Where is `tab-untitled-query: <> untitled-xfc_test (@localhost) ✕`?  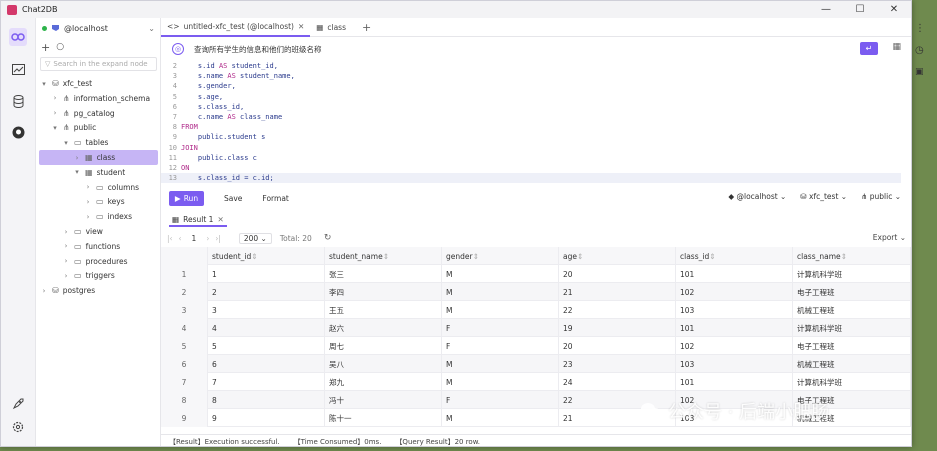 tab-untitled-query: <> untitled-xfc_test (@localhost) ✕ is located at coordinates (236, 27).